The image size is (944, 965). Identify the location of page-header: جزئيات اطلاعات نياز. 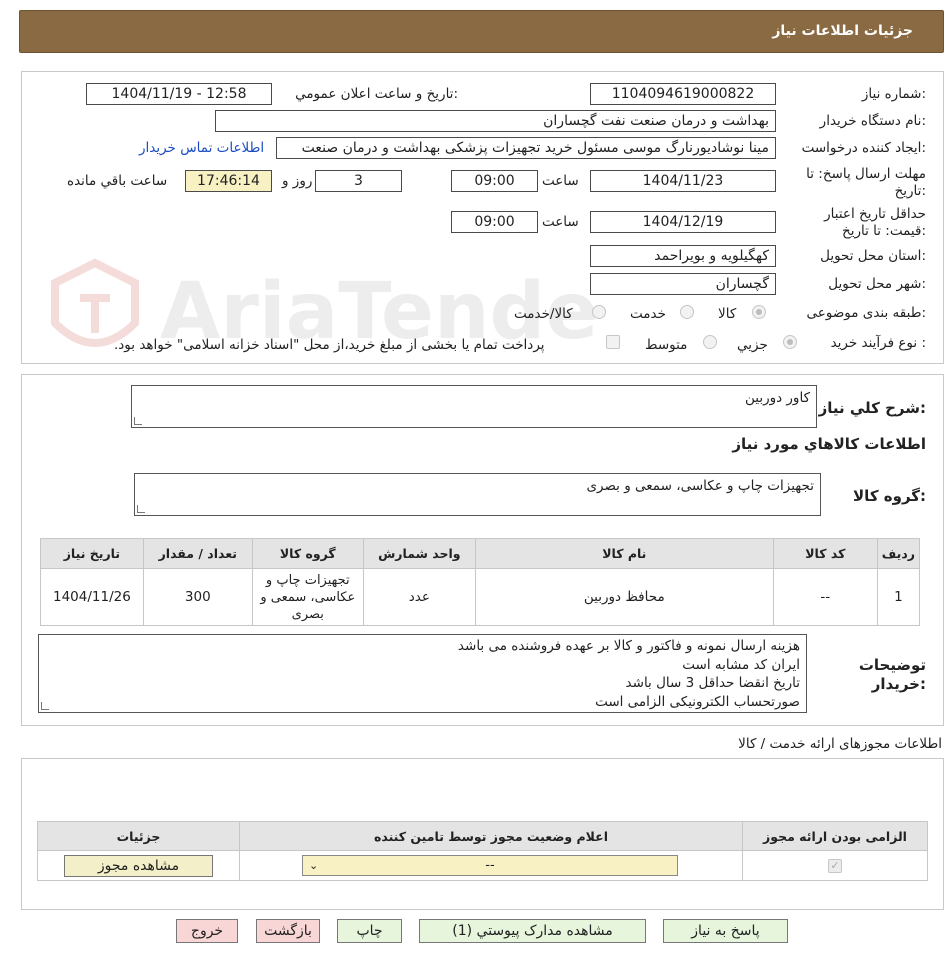
(481, 31).